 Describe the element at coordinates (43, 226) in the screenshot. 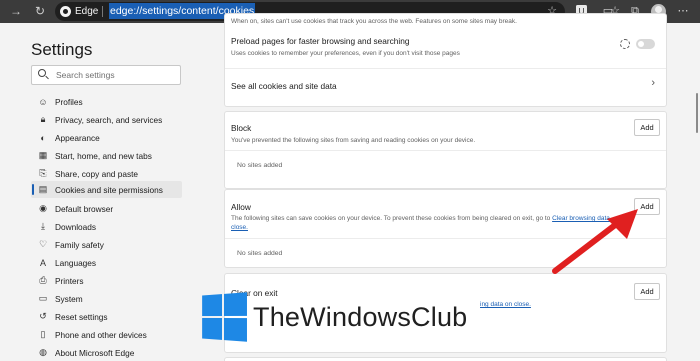

I see `download-icon: ⤓` at that location.